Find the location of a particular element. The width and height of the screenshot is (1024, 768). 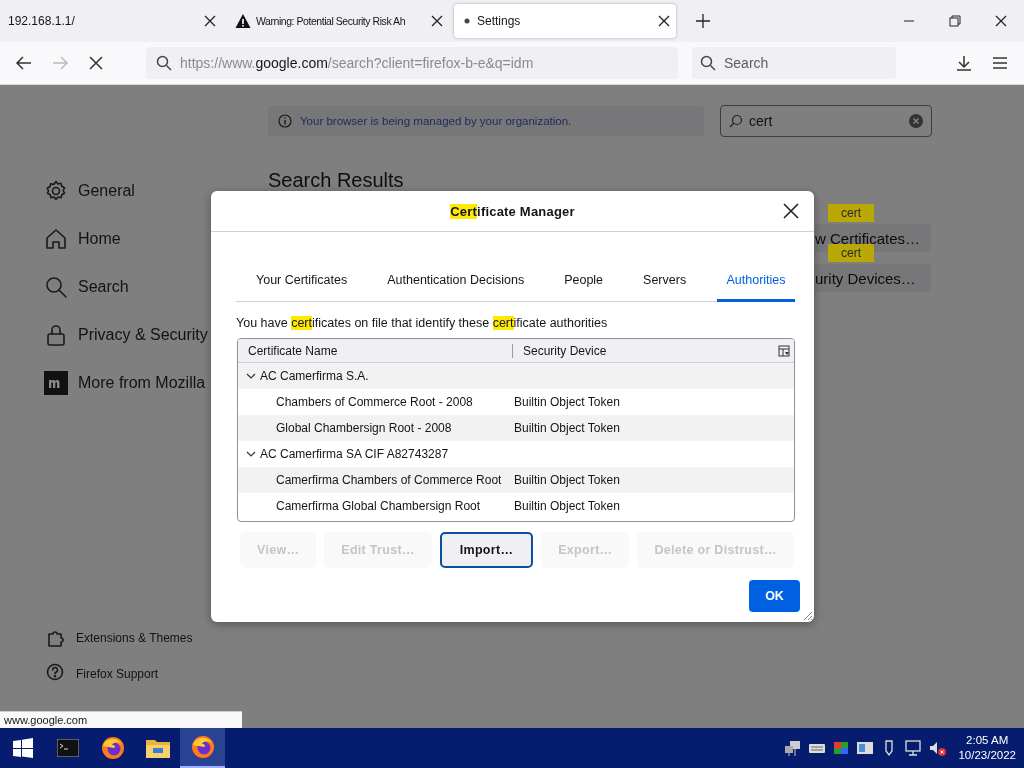

status-url: www.google.com is located at coordinates (121, 719).